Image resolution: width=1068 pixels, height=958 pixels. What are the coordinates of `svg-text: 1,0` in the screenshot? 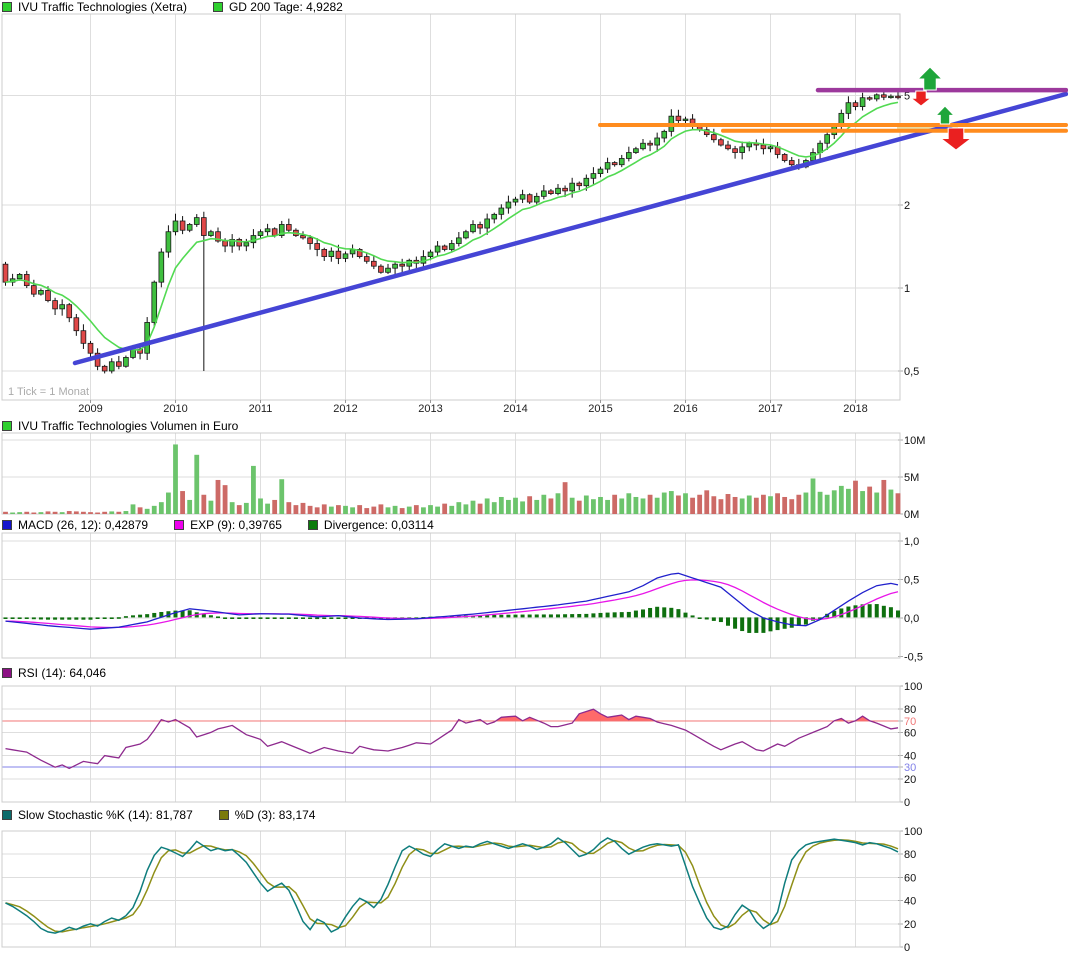 It's located at (911, 542).